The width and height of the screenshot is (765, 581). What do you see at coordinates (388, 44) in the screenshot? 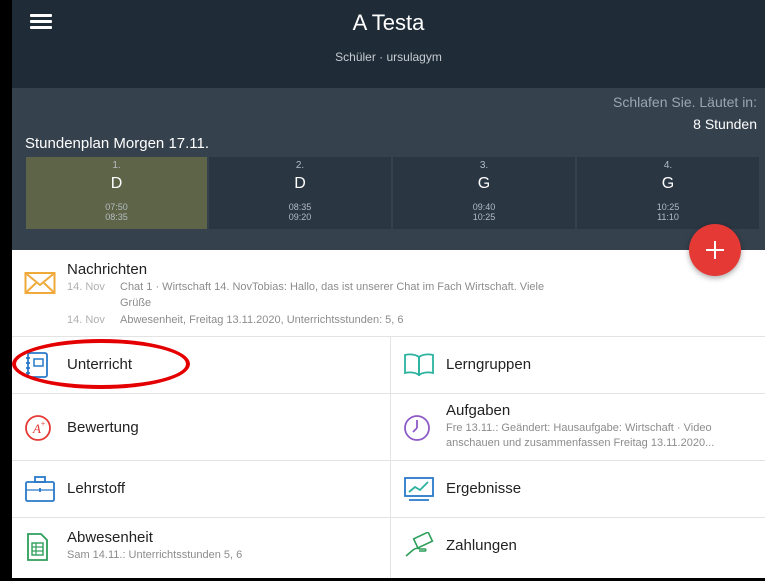
I see `app-bar: A Testa Schüler · ursulagym` at bounding box center [388, 44].